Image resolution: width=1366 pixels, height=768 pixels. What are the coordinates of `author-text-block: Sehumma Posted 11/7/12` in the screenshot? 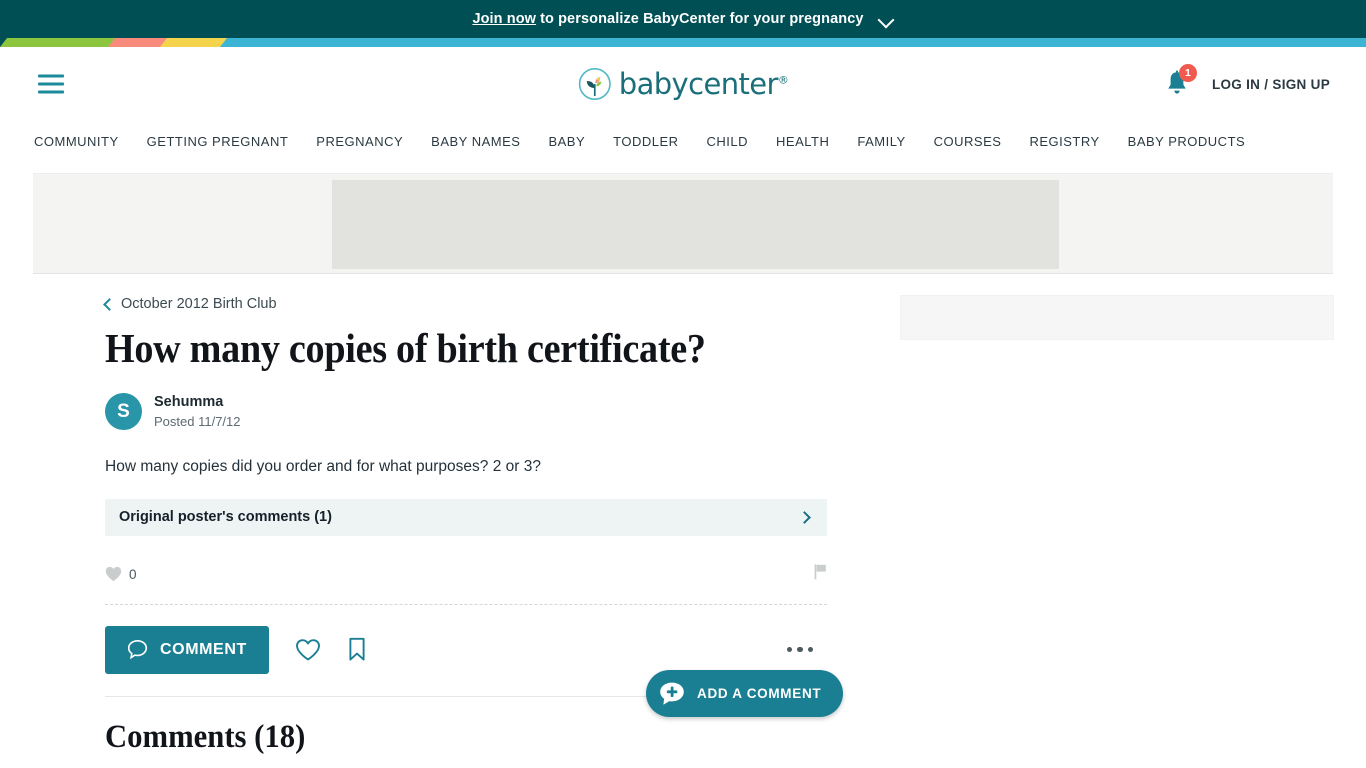 It's located at (197, 411).